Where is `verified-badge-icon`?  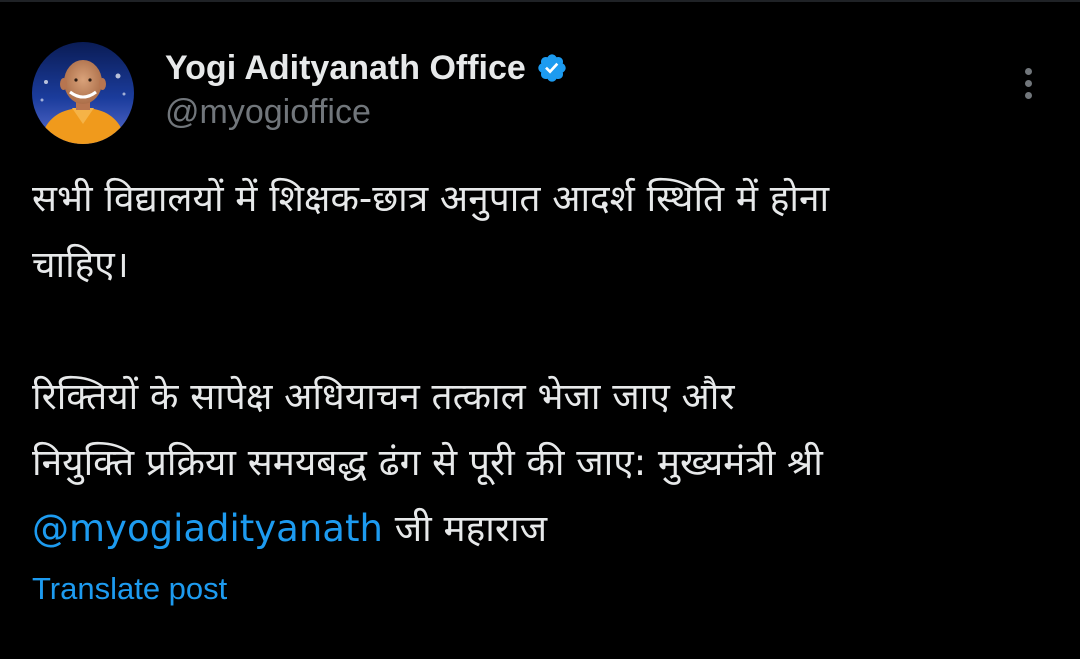
verified-badge-icon is located at coordinates (552, 68).